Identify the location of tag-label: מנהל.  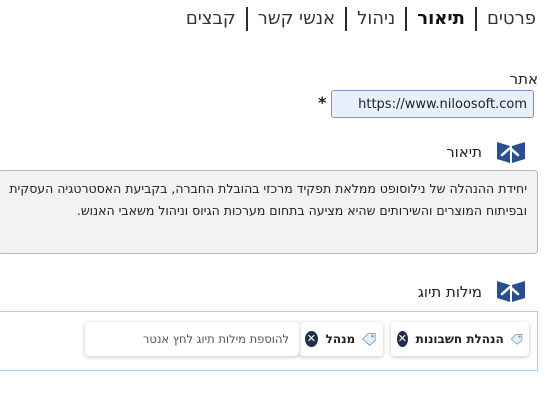
(340, 339).